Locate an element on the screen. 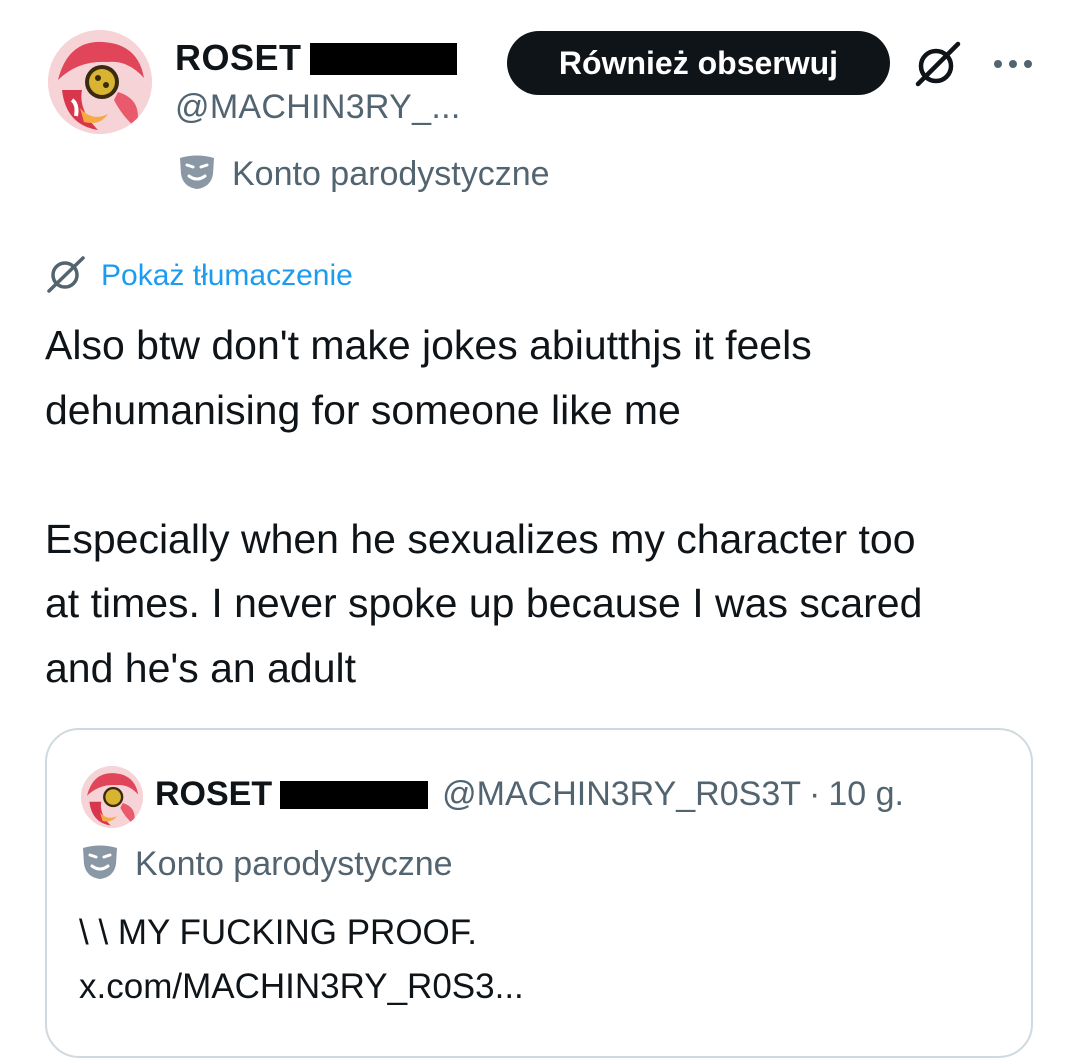  author-name-row: ROSET is located at coordinates (316, 58).